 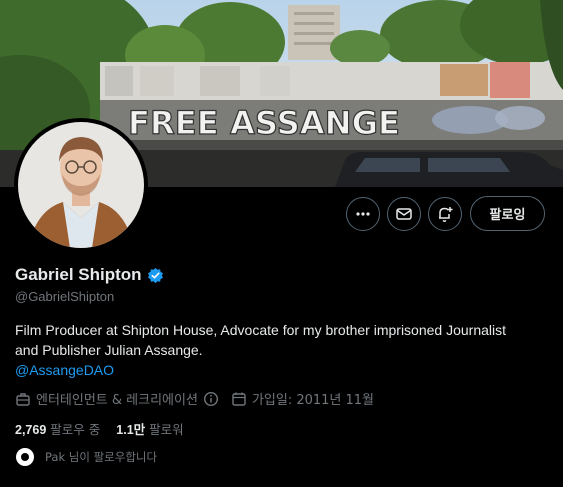 What do you see at coordinates (264, 123) in the screenshot?
I see `graffiti-text: FREE ASSANGE` at bounding box center [264, 123].